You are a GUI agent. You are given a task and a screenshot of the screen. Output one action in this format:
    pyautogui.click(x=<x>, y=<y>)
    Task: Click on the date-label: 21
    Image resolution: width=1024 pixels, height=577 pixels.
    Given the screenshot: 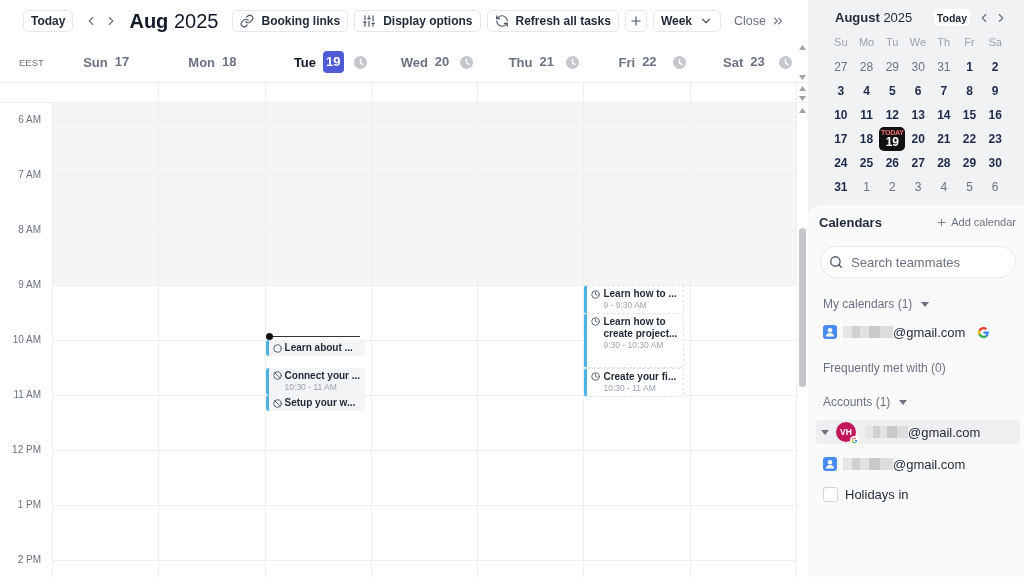 What is the action you would take?
    pyautogui.click(x=546, y=62)
    